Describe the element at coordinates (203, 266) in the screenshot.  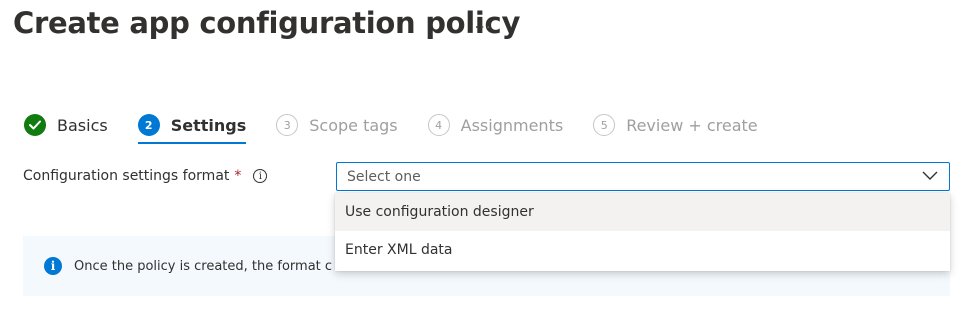
I see `info-message-text: Once the policy is created, the format c` at that location.